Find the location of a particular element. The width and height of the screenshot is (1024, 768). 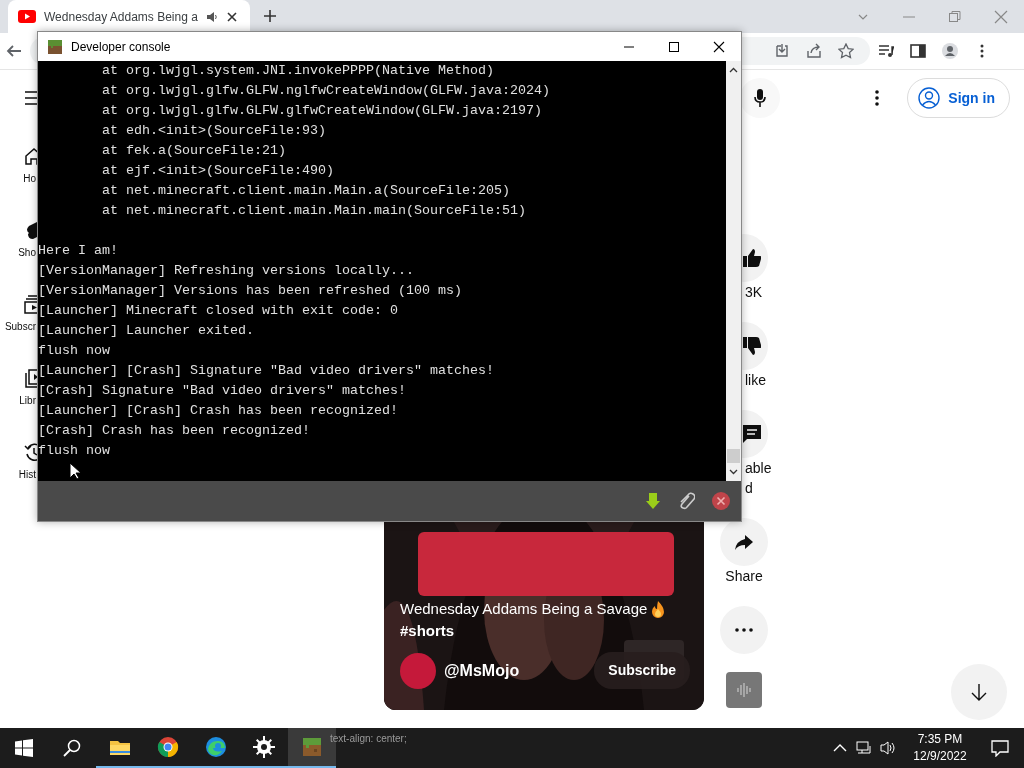

console-line: [Launcher] Launcher exited. is located at coordinates (146, 331).